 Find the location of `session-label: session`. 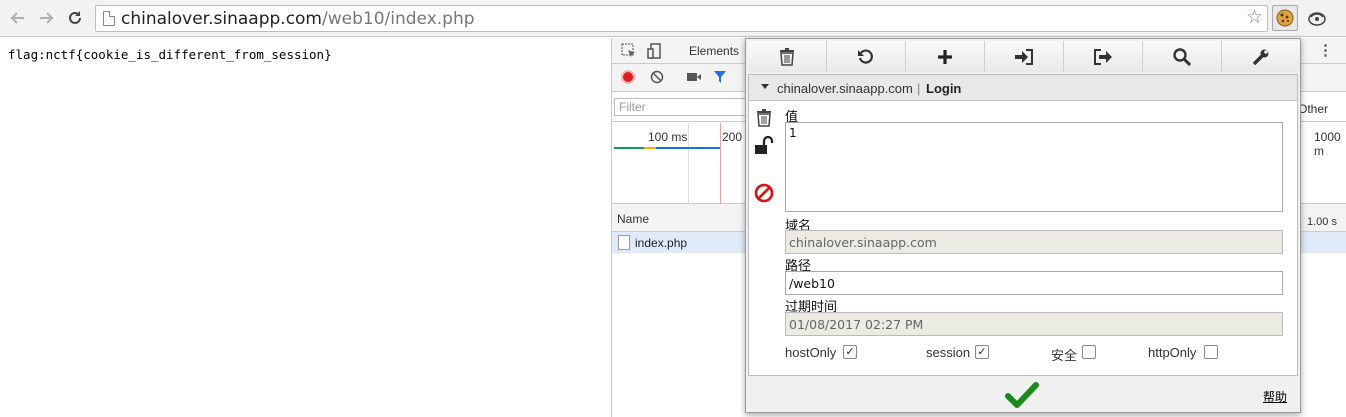

session-label: session is located at coordinates (948, 352).